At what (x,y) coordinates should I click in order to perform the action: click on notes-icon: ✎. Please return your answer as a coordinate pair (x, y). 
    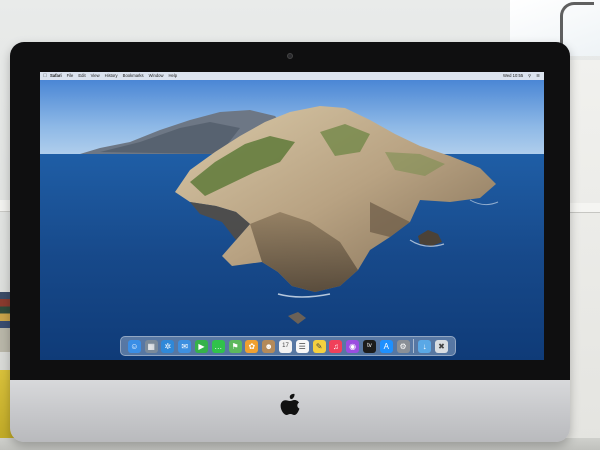
    Looking at the image, I should click on (319, 346).